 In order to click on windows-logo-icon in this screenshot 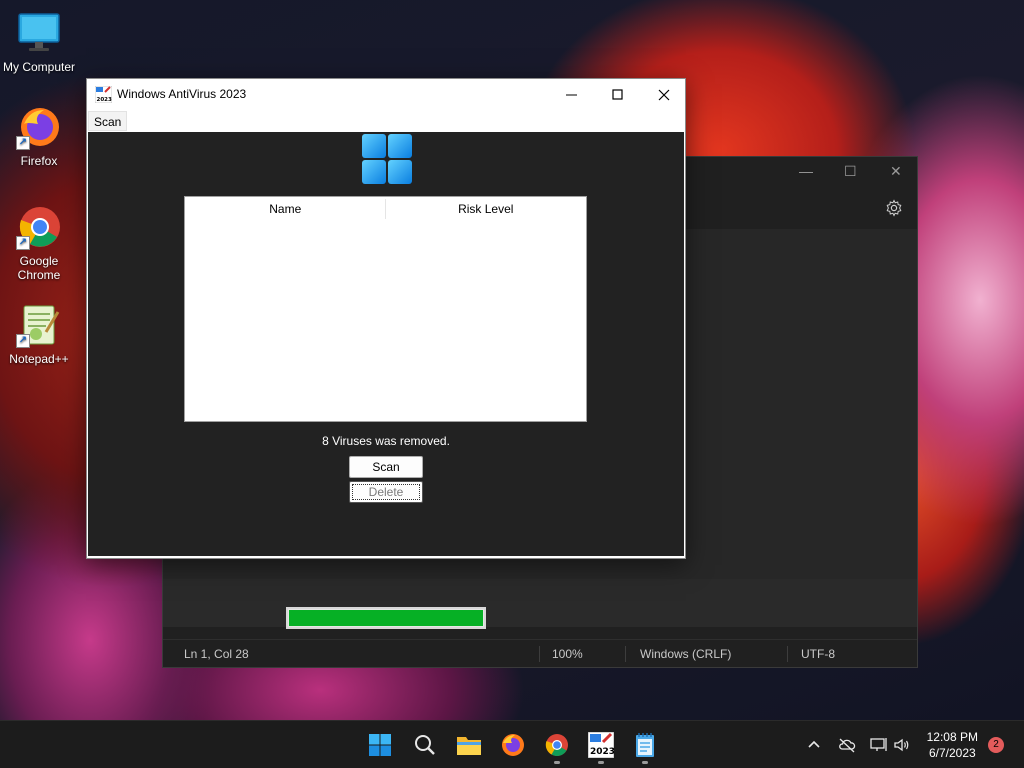, I will do `click(387, 159)`.